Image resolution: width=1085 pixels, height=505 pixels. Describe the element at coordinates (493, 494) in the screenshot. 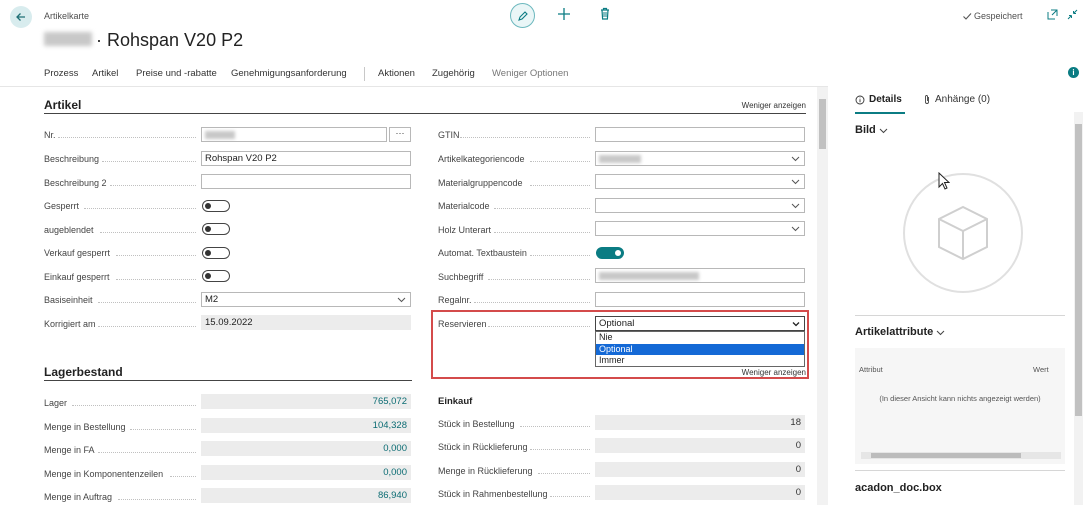

I see `stueck-rahmenbestellung-label: Stück in Rahmenbestellung` at that location.